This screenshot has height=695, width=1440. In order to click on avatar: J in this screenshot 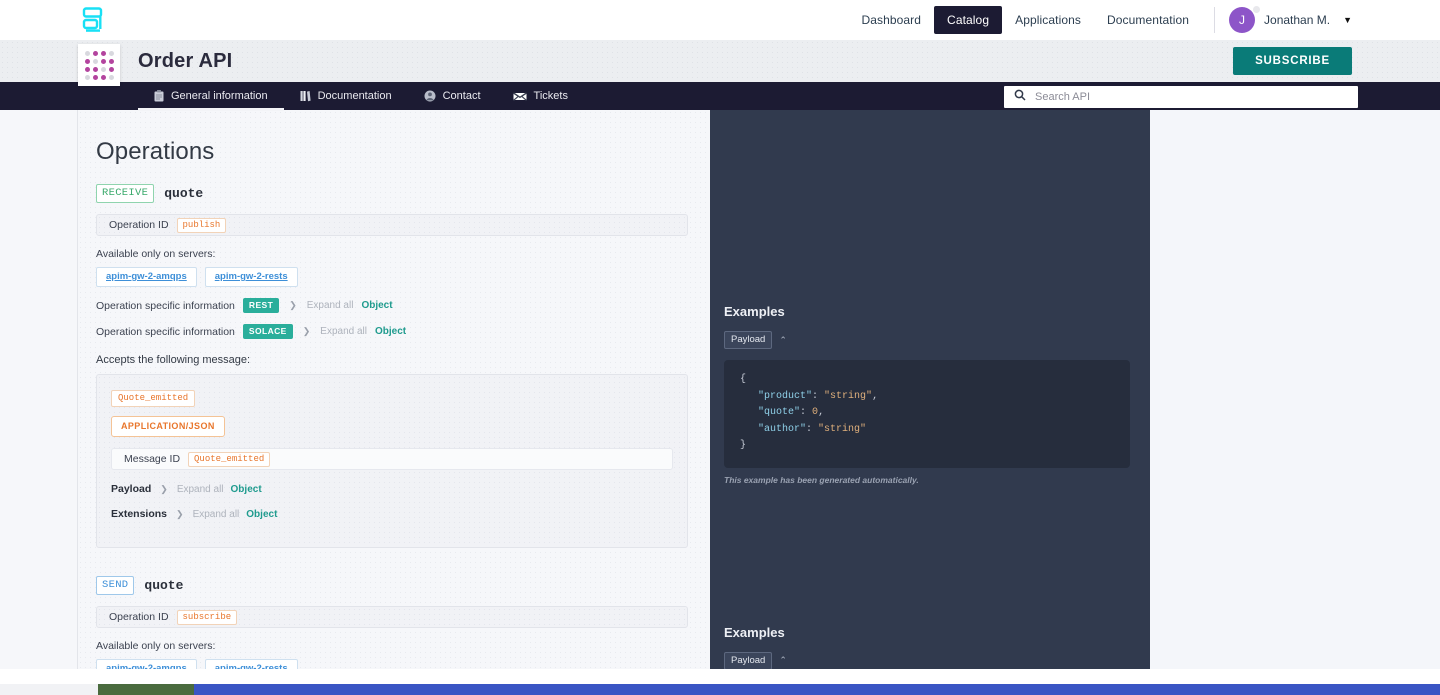, I will do `click(1245, 19)`.